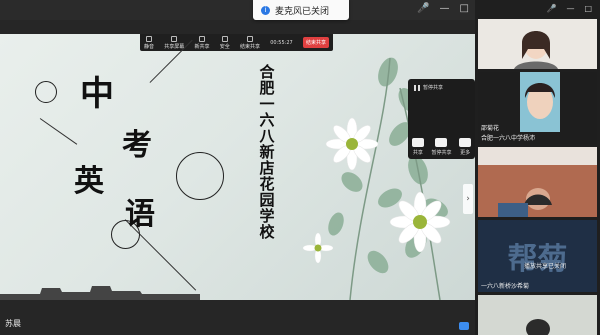  I want to click on close-icon: □, so click(464, 8).